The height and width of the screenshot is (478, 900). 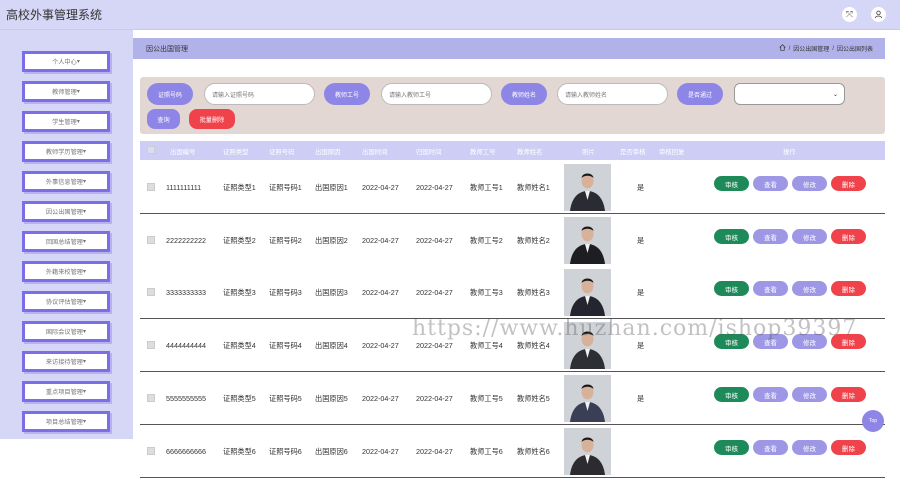 What do you see at coordinates (789, 152) in the screenshot?
I see `column-header: 操作` at bounding box center [789, 152].